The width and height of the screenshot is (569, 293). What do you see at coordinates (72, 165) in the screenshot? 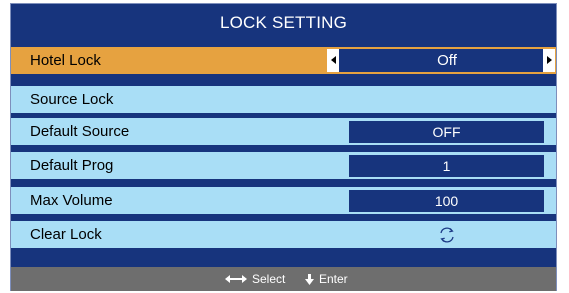
I see `default-prog-label: Default Prog` at bounding box center [72, 165].